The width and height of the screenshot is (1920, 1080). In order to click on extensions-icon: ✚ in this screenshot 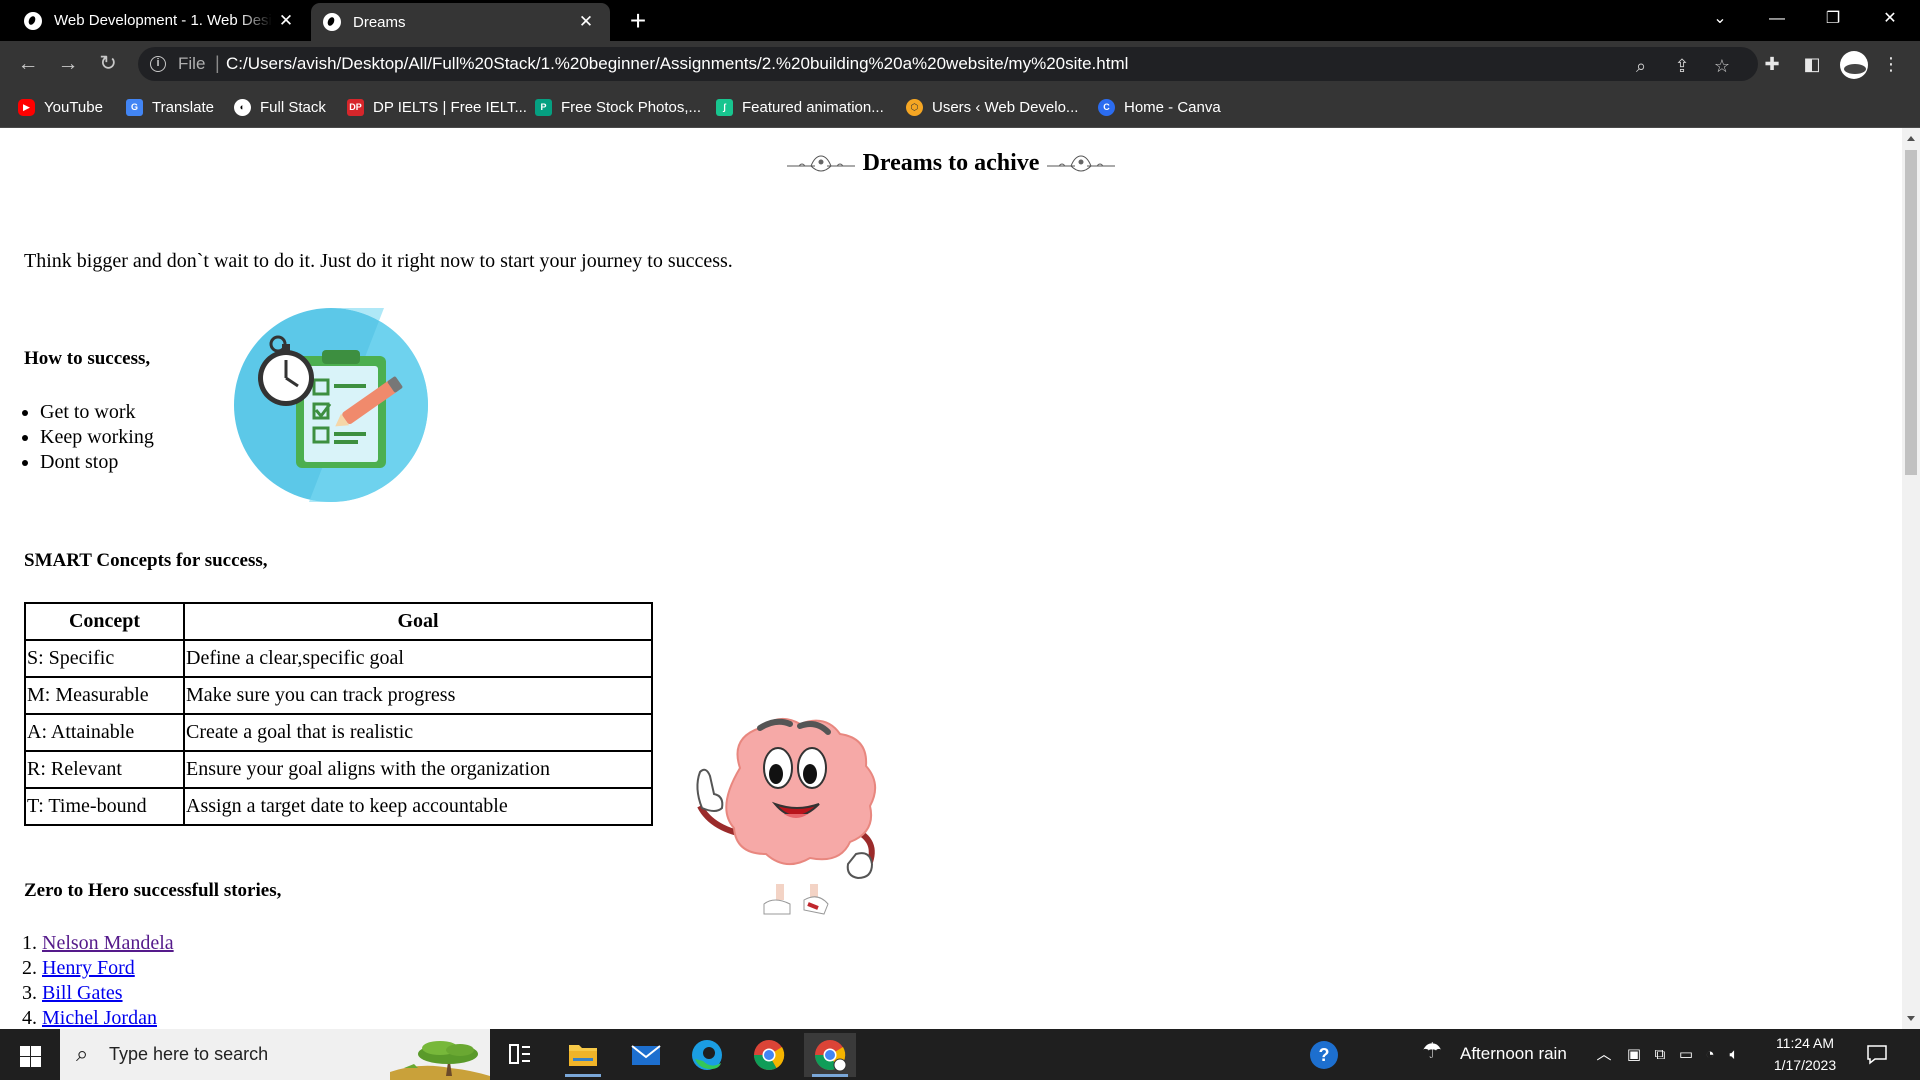, I will do `click(1772, 64)`.